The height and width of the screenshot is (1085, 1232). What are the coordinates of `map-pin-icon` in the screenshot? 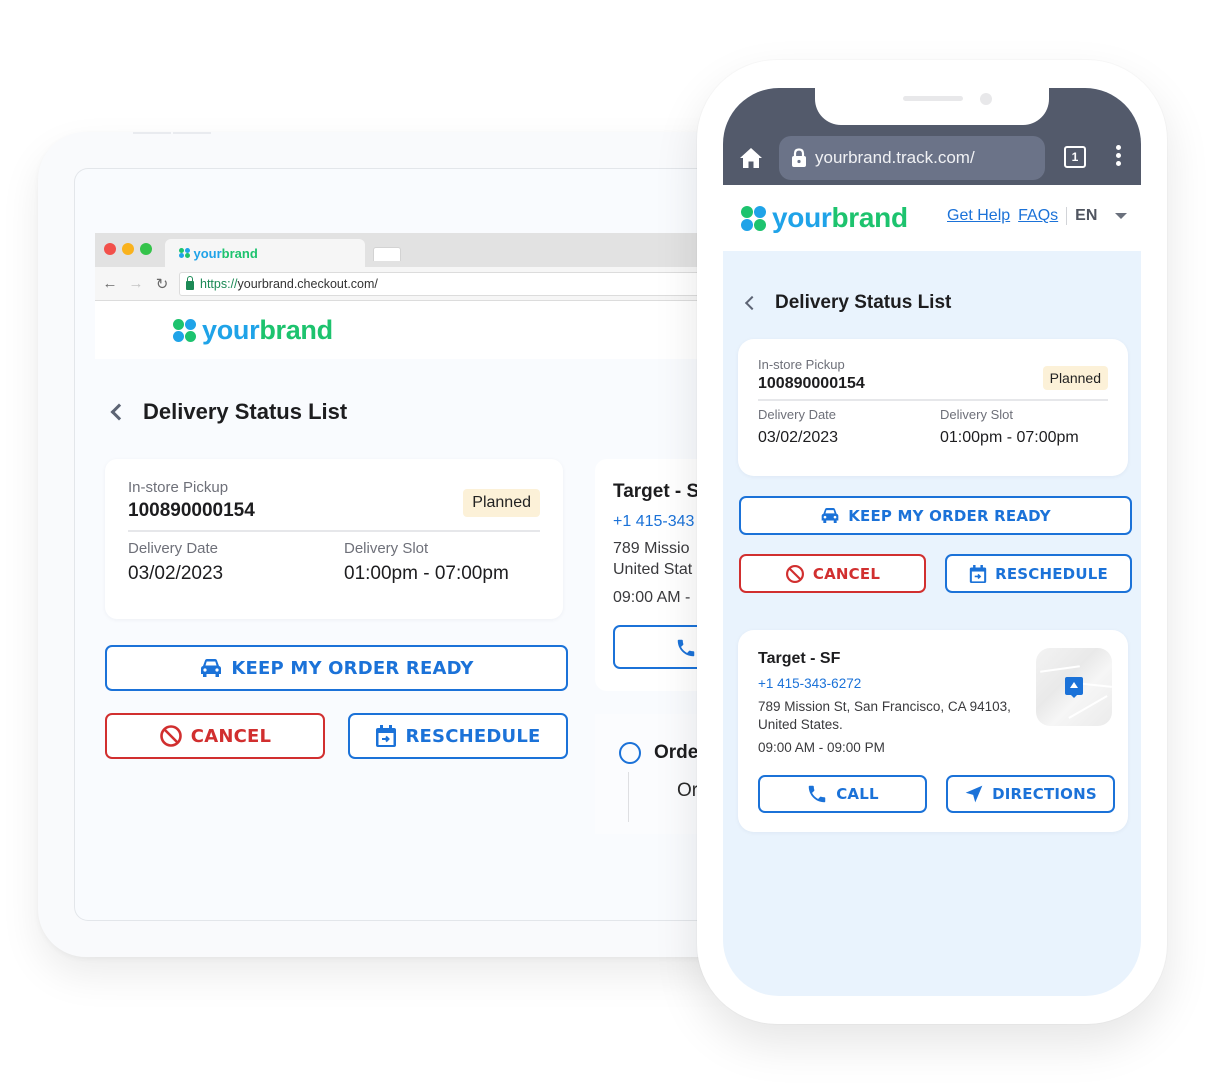 It's located at (1074, 687).